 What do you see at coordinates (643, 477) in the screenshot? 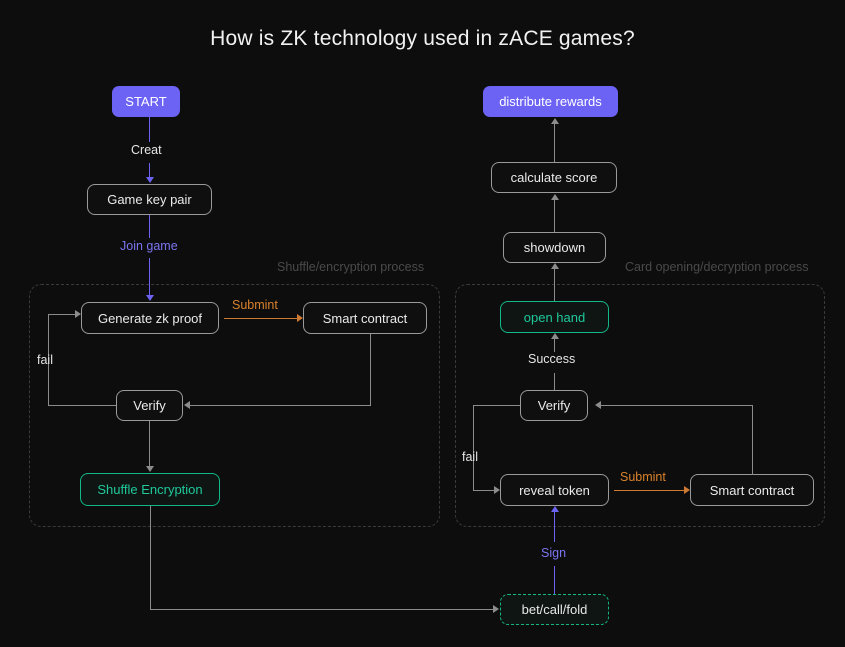
I see `edge-label-submint-right: Submint` at bounding box center [643, 477].